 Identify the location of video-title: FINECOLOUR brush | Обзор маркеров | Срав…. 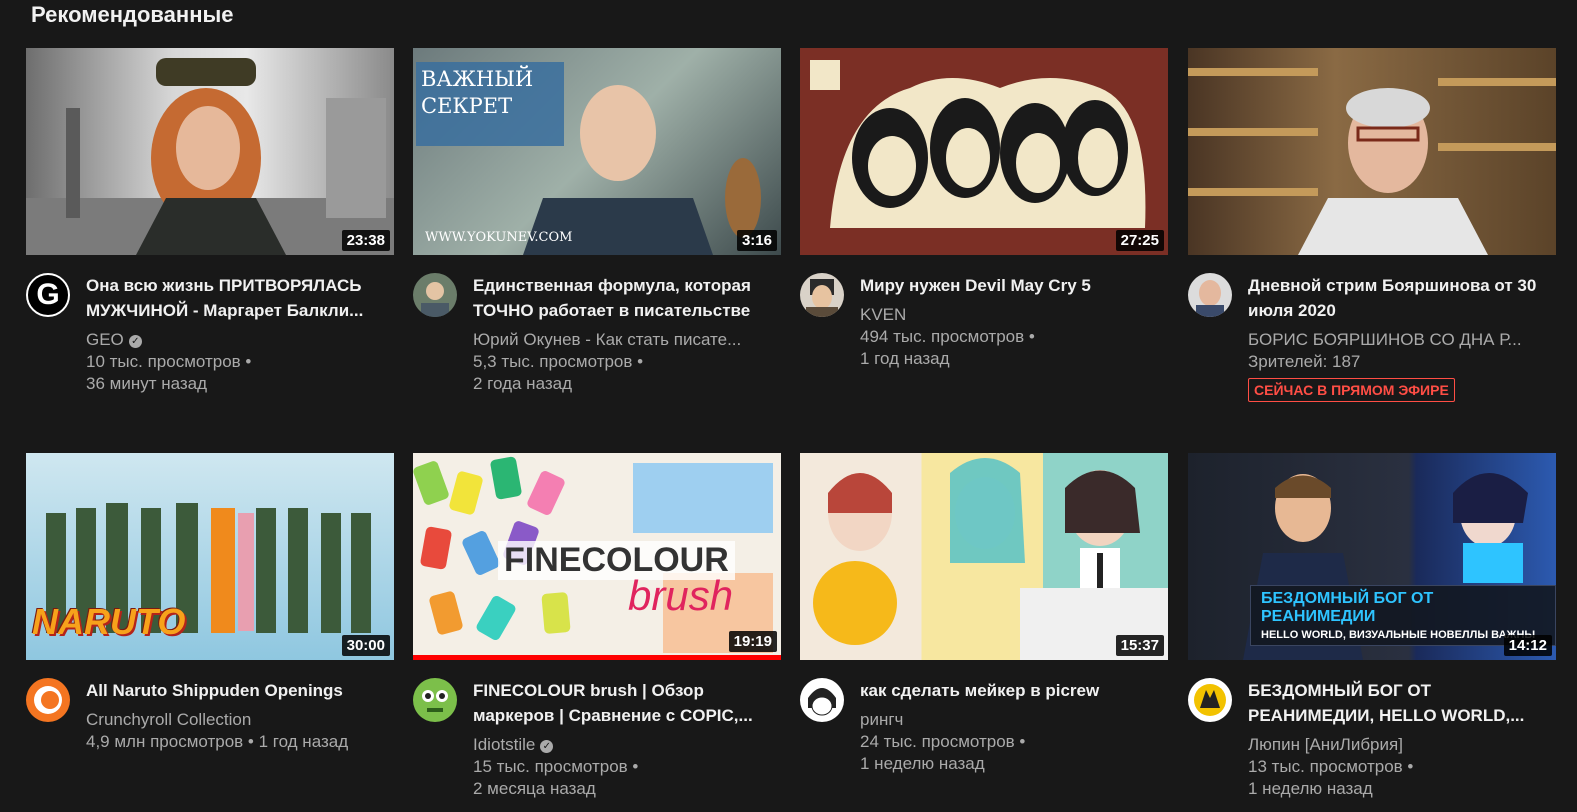
(623, 703).